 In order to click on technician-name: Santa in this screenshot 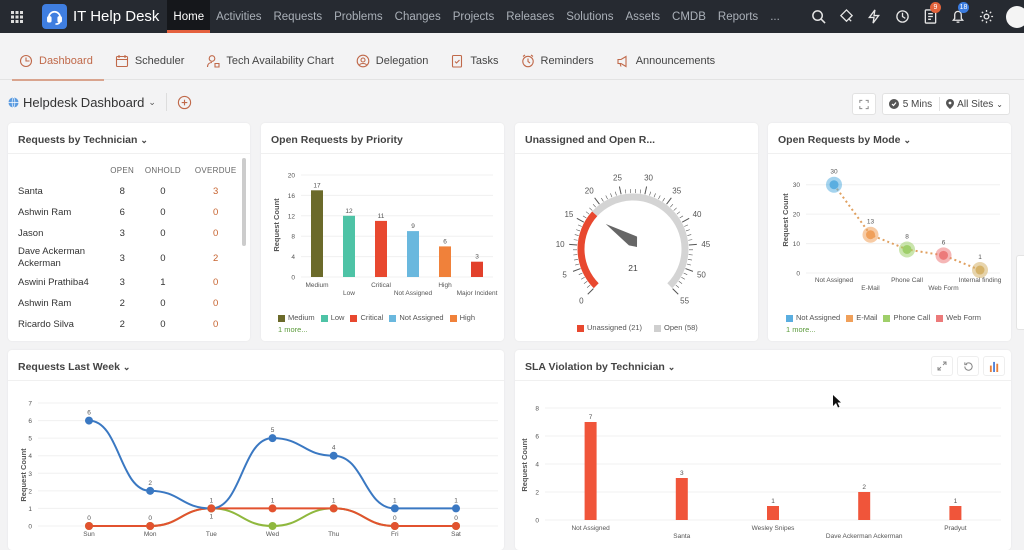, I will do `click(62, 191)`.